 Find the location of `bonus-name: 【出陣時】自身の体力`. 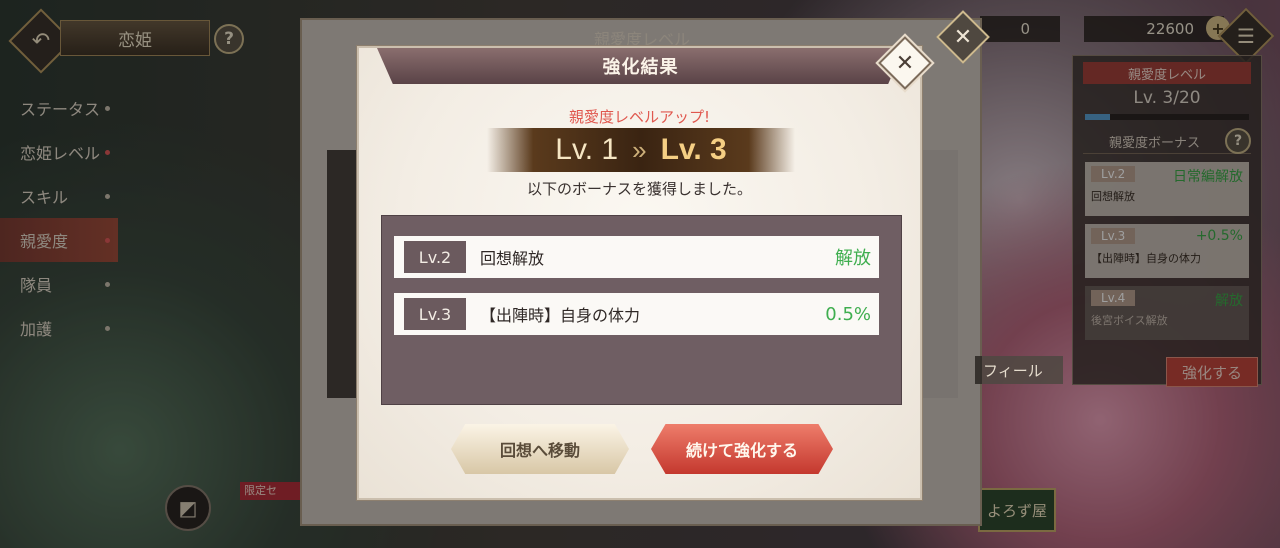

bonus-name: 【出陣時】自身の体力 is located at coordinates (560, 315).